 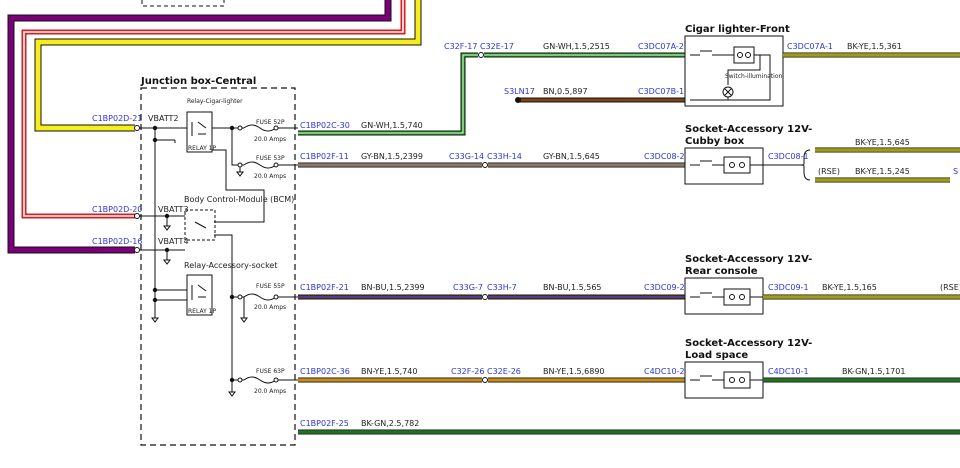 What do you see at coordinates (664, 371) in the screenshot?
I see `dev-conn-c4dc10-2: C4DC10-2` at bounding box center [664, 371].